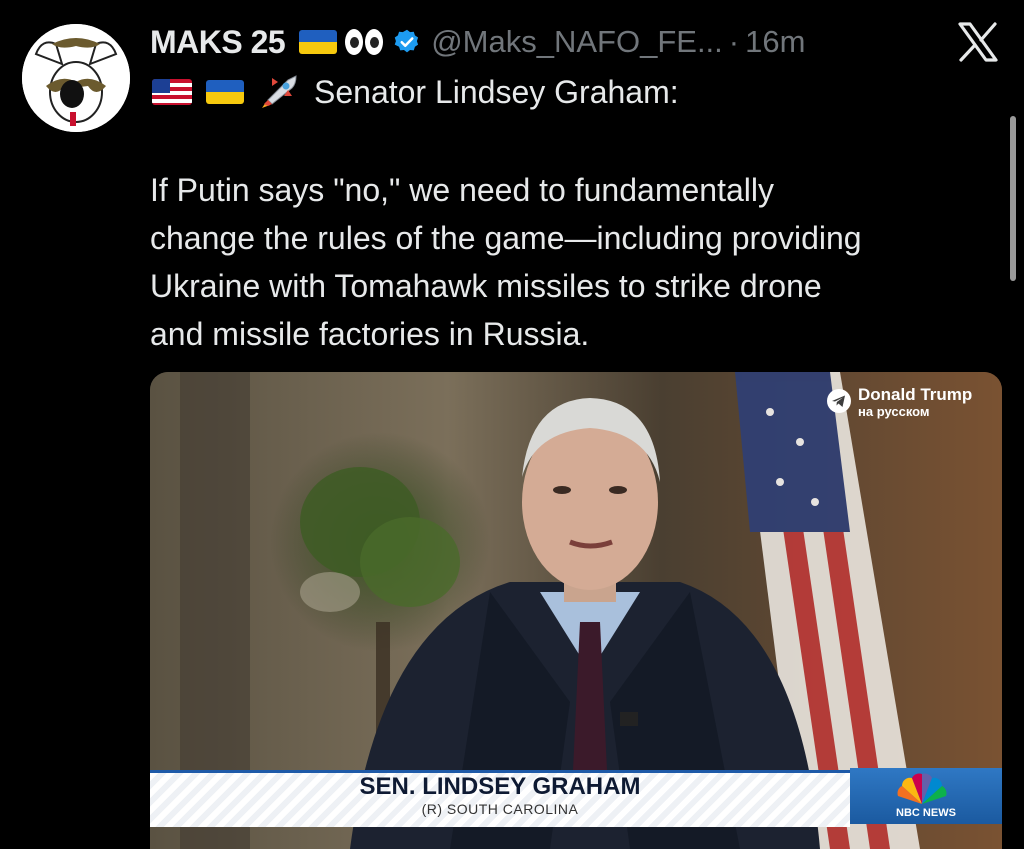 This screenshot has width=1024, height=849. I want to click on avatar, so click(76, 78).